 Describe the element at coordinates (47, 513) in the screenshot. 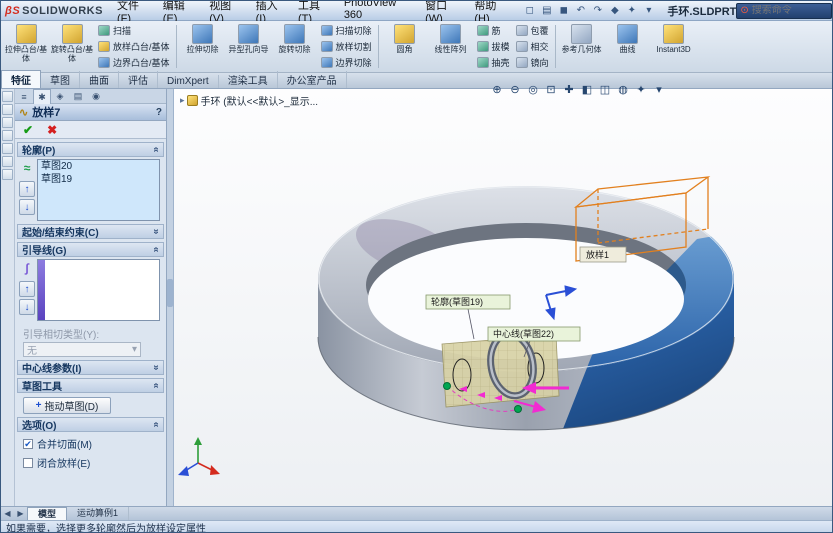

I see `model-tab: 模型` at that location.